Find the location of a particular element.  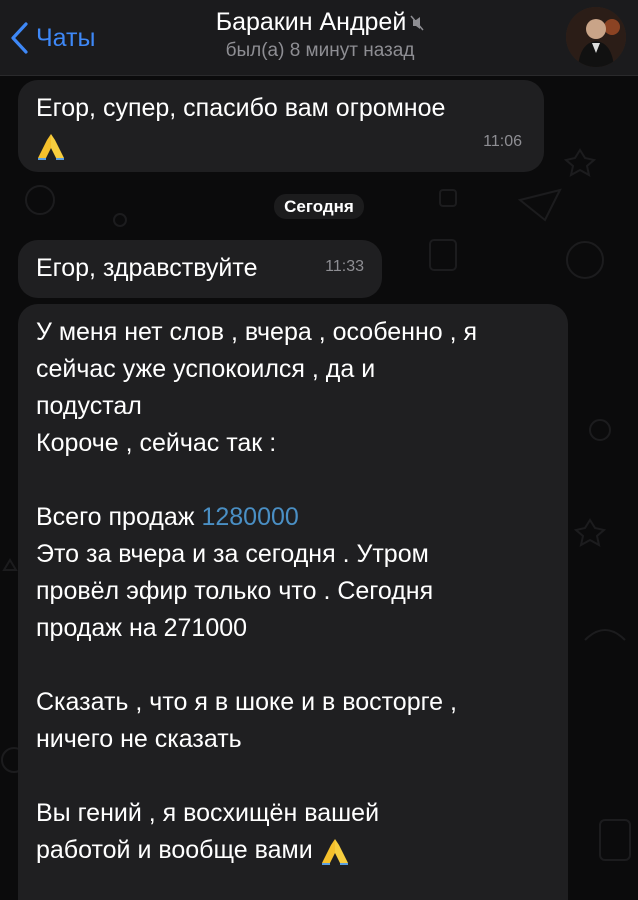

message-line: продаж на 271000 is located at coordinates (142, 628).